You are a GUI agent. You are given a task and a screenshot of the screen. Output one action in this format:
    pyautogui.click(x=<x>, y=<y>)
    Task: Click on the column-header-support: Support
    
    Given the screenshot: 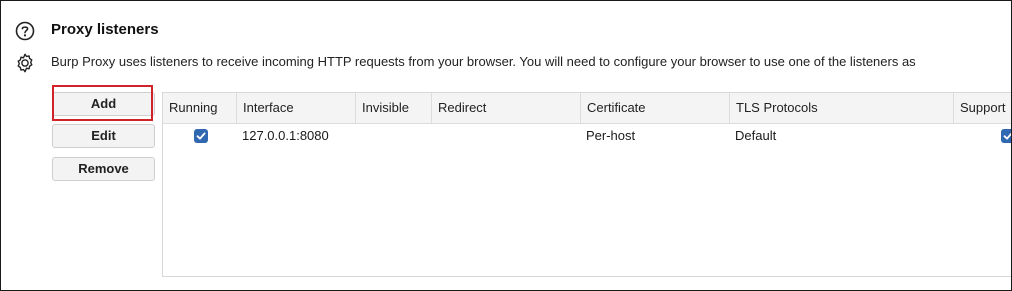 What is the action you would take?
    pyautogui.click(x=982, y=108)
    